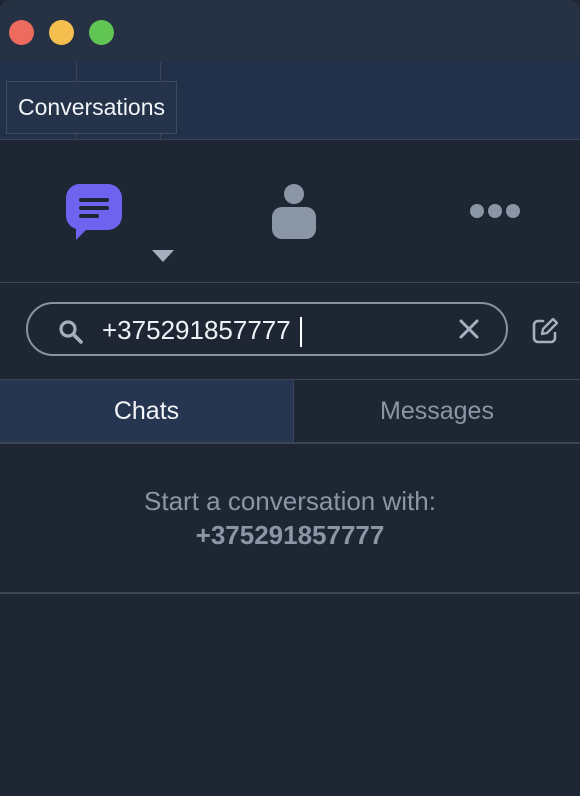  Describe the element at coordinates (290, 31) in the screenshot. I see `title-bar` at that location.